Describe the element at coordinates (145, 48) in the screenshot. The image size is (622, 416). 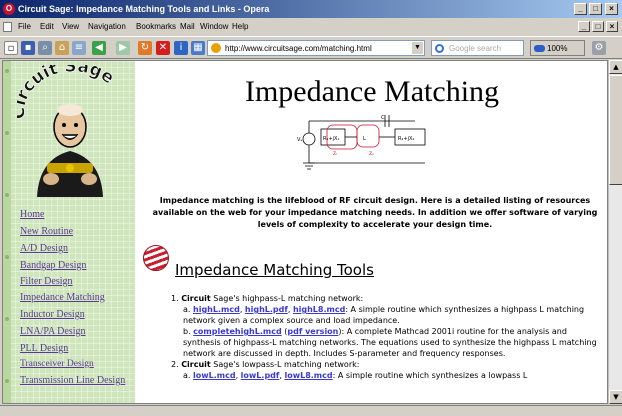
I see `reload-icon: ↻` at that location.